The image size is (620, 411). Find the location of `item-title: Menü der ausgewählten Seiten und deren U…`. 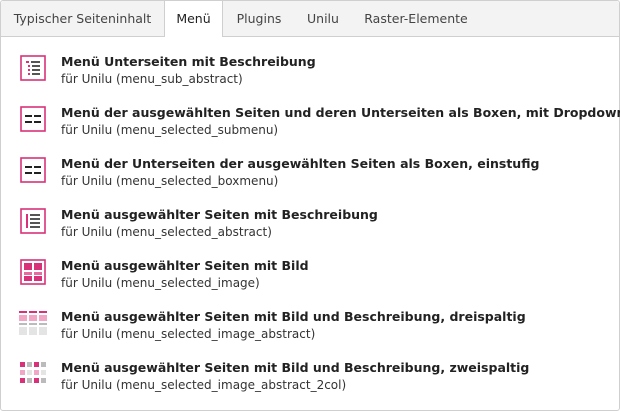

item-title: Menü der ausgewählten Seiten und deren U… is located at coordinates (340, 112).